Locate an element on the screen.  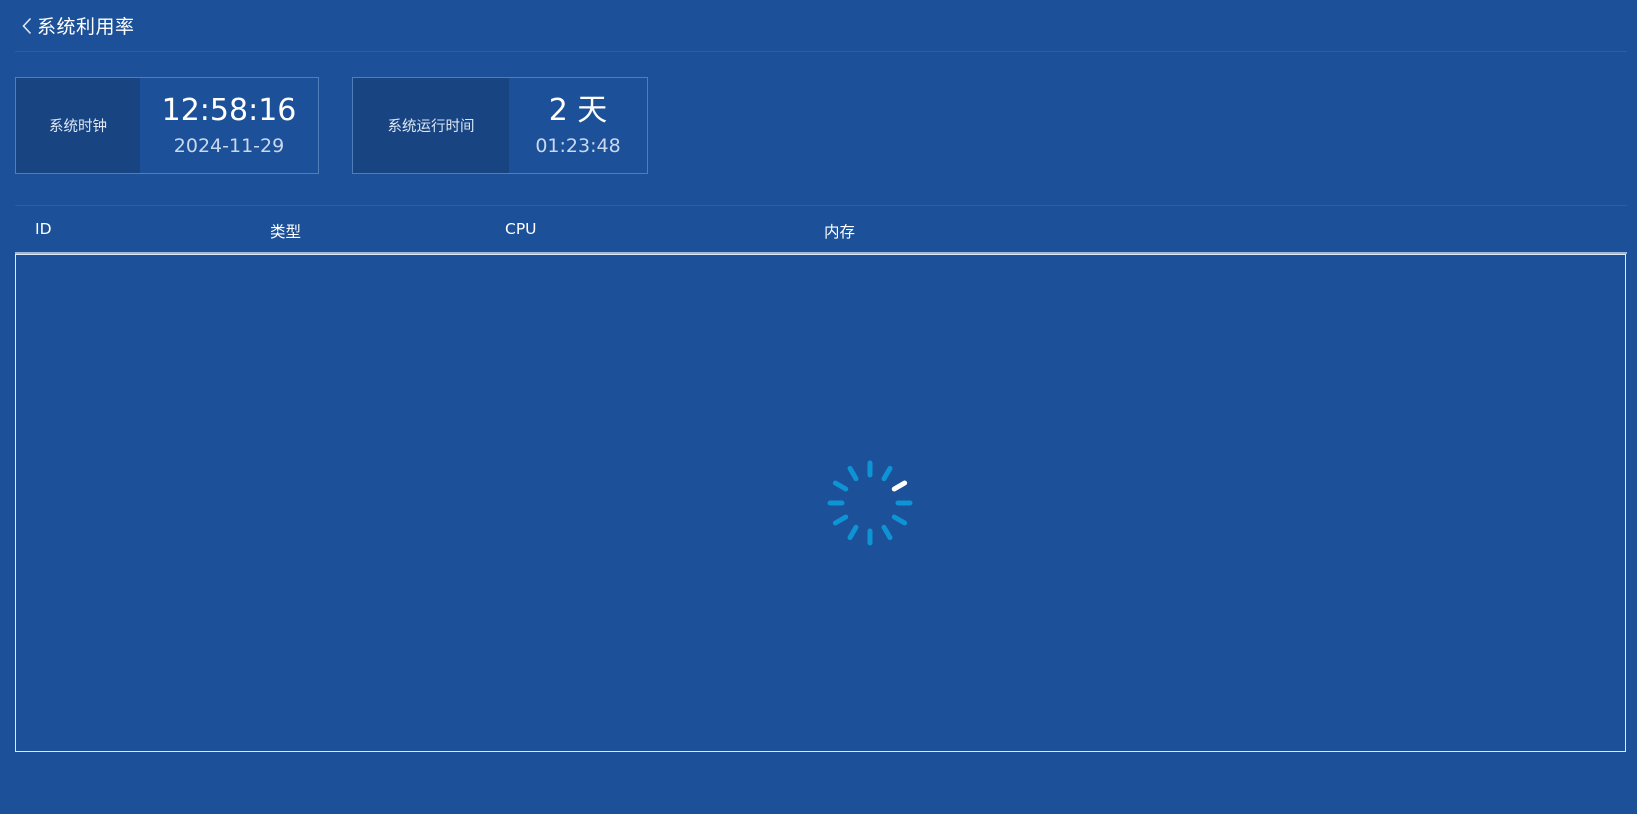
system-uptime-value: 2 天 01:23:48 is located at coordinates (578, 125).